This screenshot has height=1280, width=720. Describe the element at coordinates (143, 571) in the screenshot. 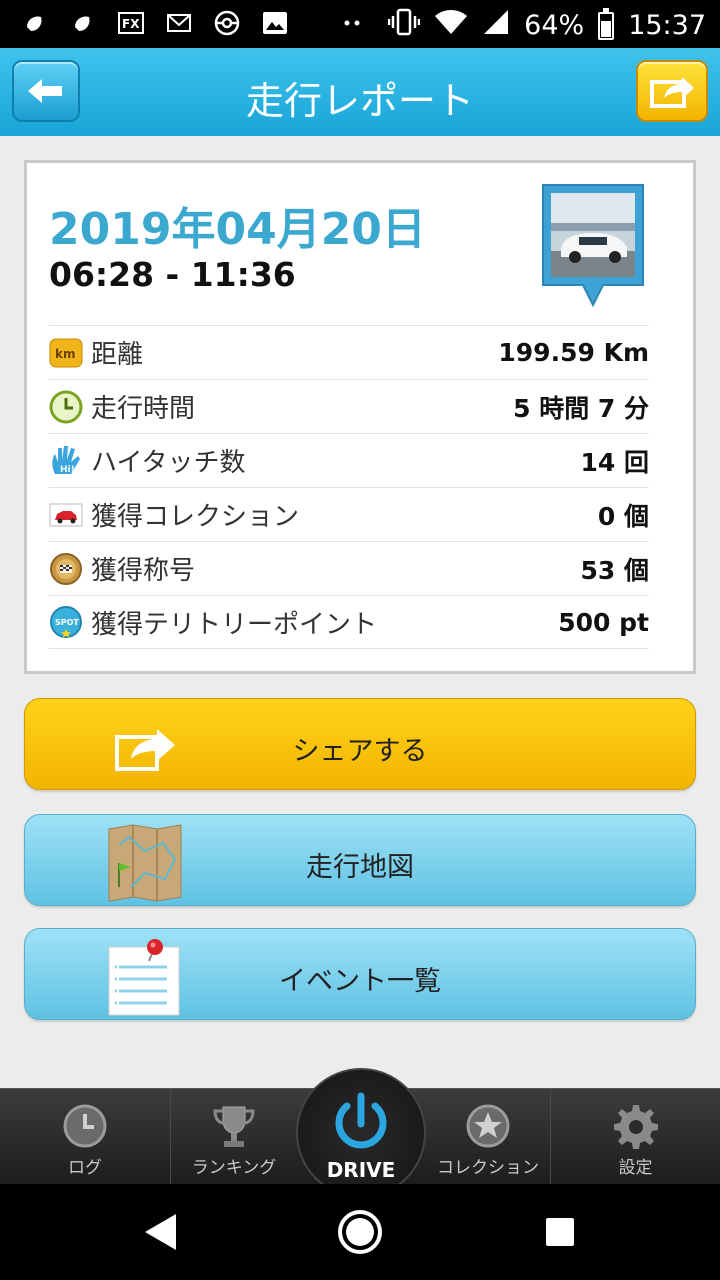

I see `stat-label: 獲得称号` at that location.